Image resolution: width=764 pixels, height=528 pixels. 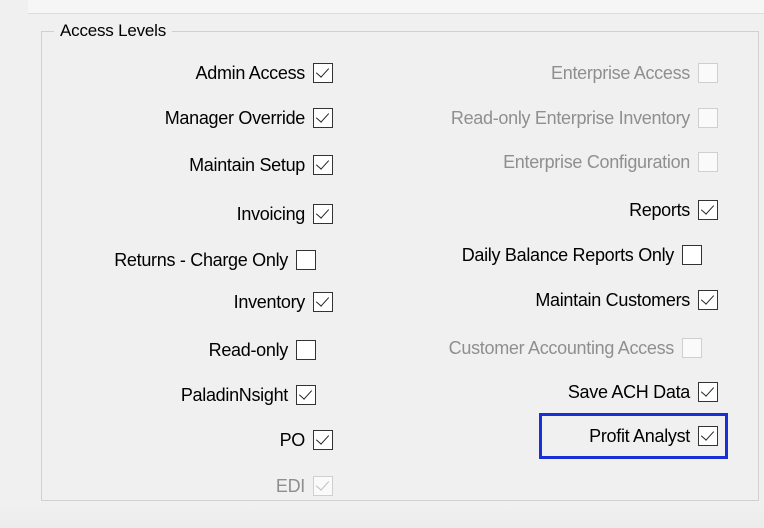 I want to click on row-admin-access: Admin Access, so click(x=264, y=73).